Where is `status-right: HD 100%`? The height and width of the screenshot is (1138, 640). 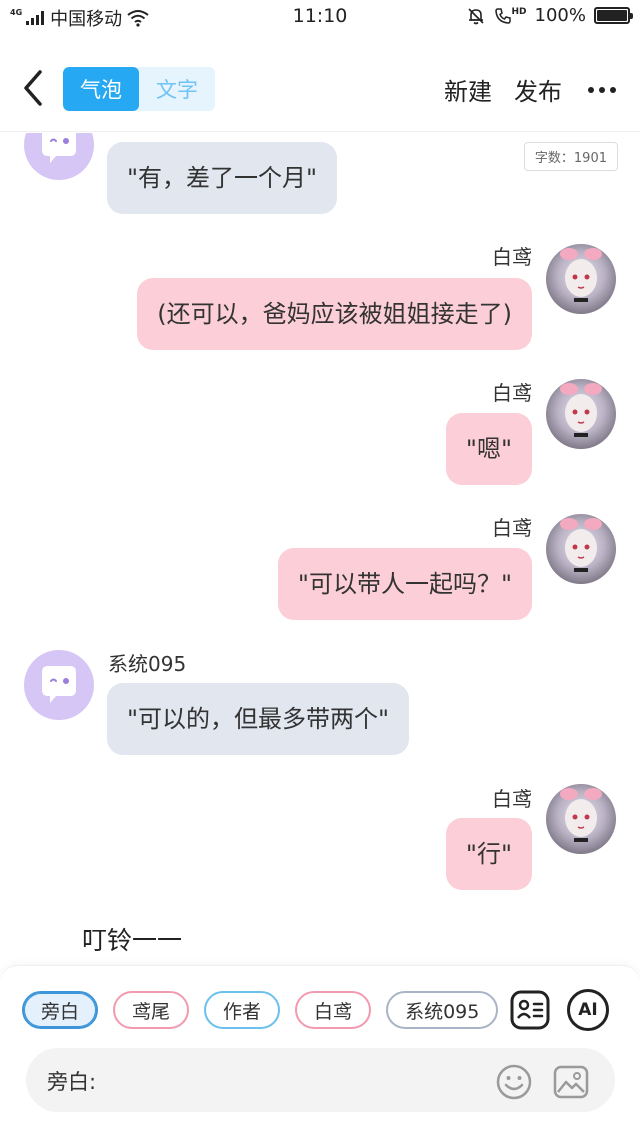
status-right: HD 100% is located at coordinates (549, 15).